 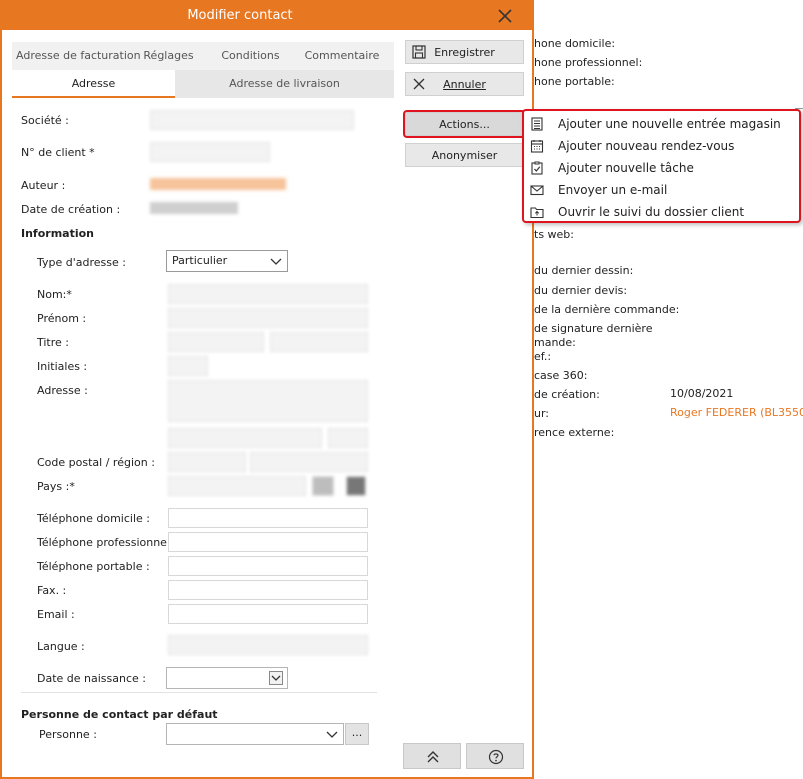 I want to click on bg-label-ref: ef.:, so click(x=543, y=356).